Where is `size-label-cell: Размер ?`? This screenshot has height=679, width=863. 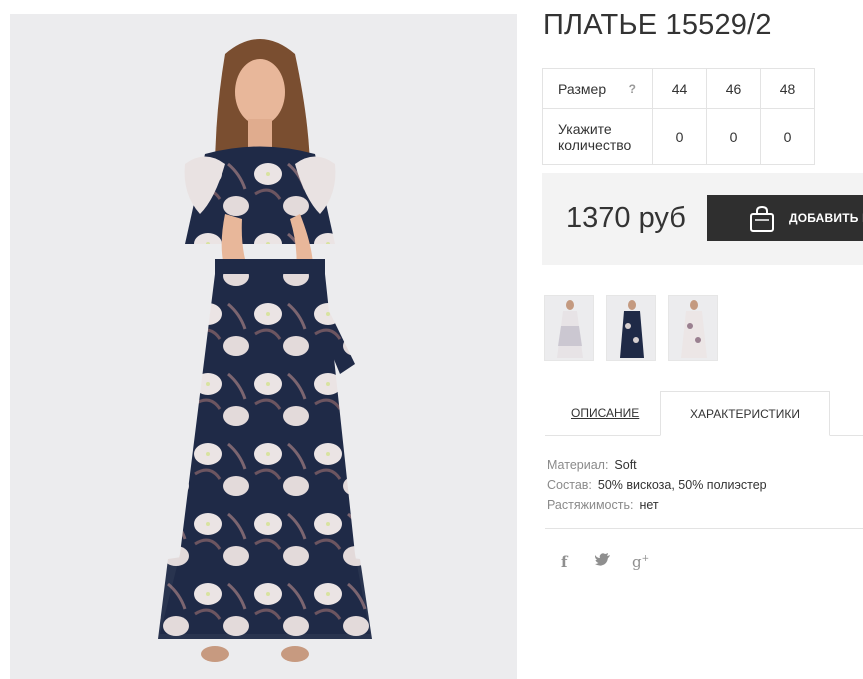 size-label-cell: Размер ? is located at coordinates (597, 88).